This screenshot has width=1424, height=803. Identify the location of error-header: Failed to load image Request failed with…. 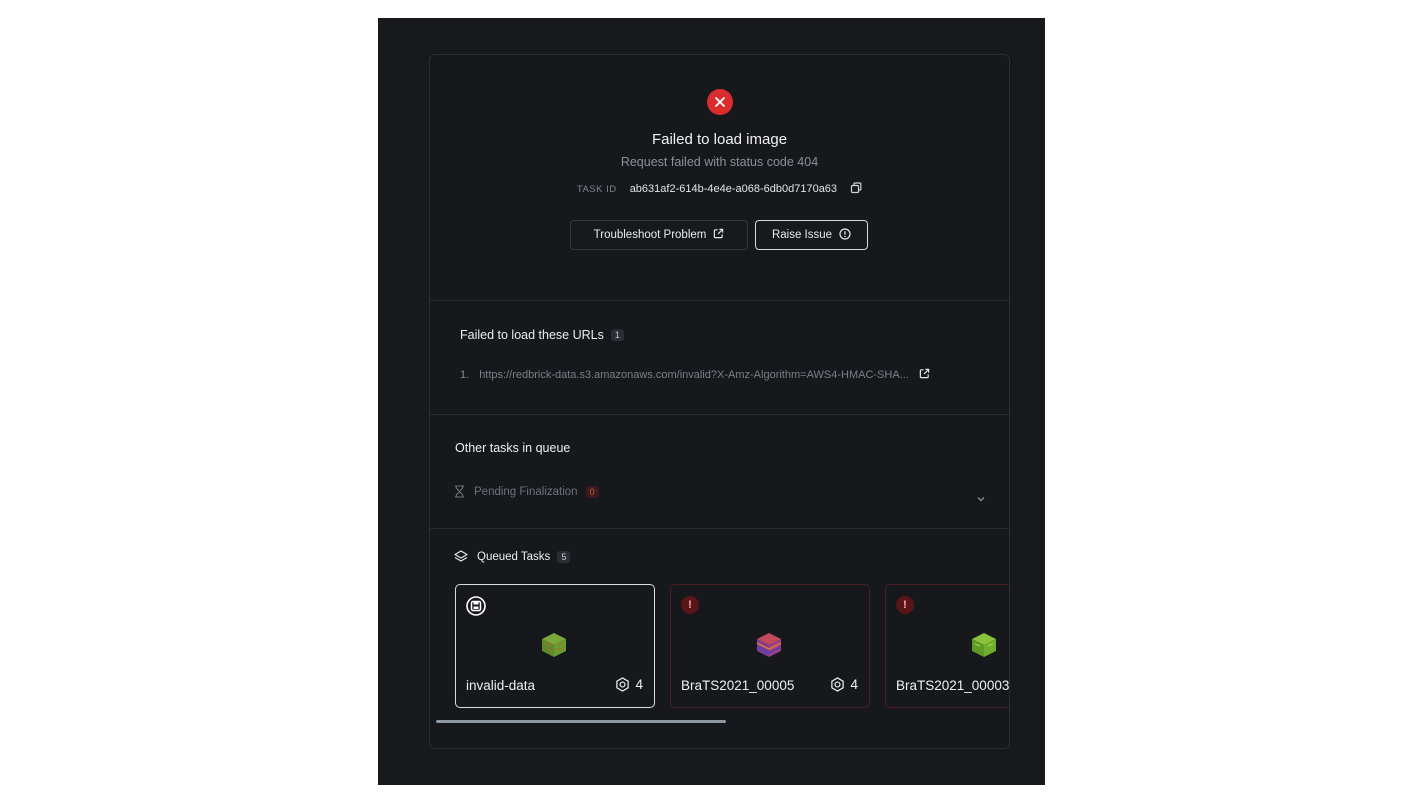
(719, 178).